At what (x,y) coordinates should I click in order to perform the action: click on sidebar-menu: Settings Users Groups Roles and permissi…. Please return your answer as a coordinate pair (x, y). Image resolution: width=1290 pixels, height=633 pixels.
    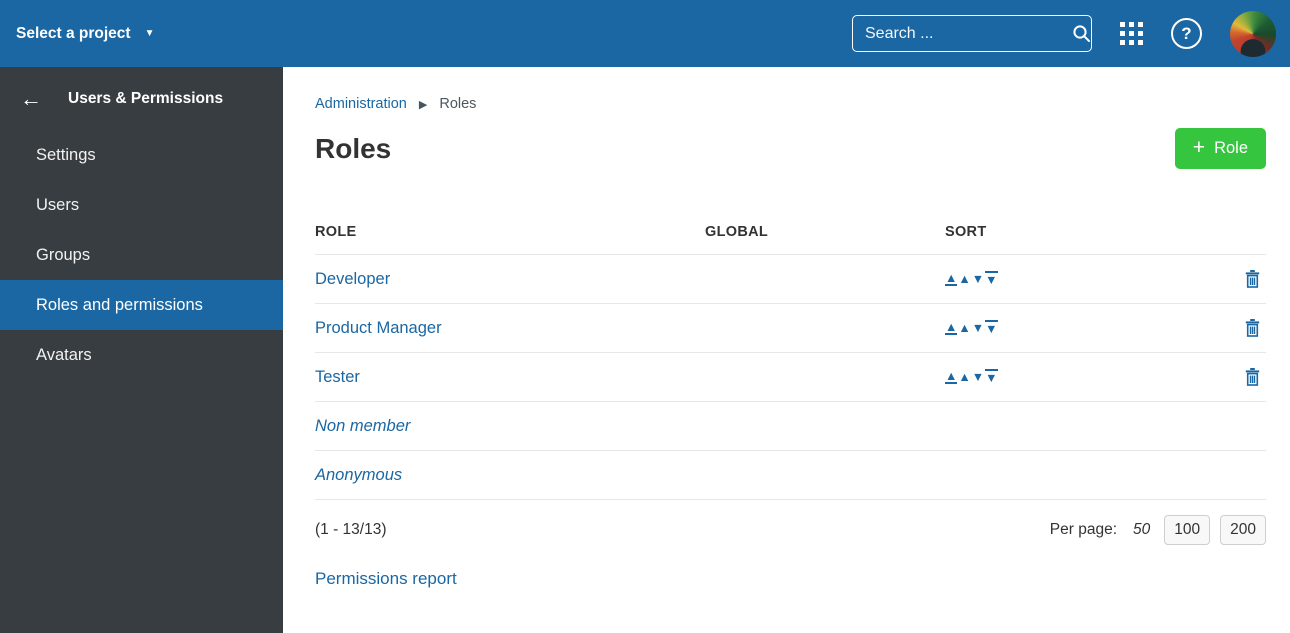
    Looking at the image, I should click on (141, 255).